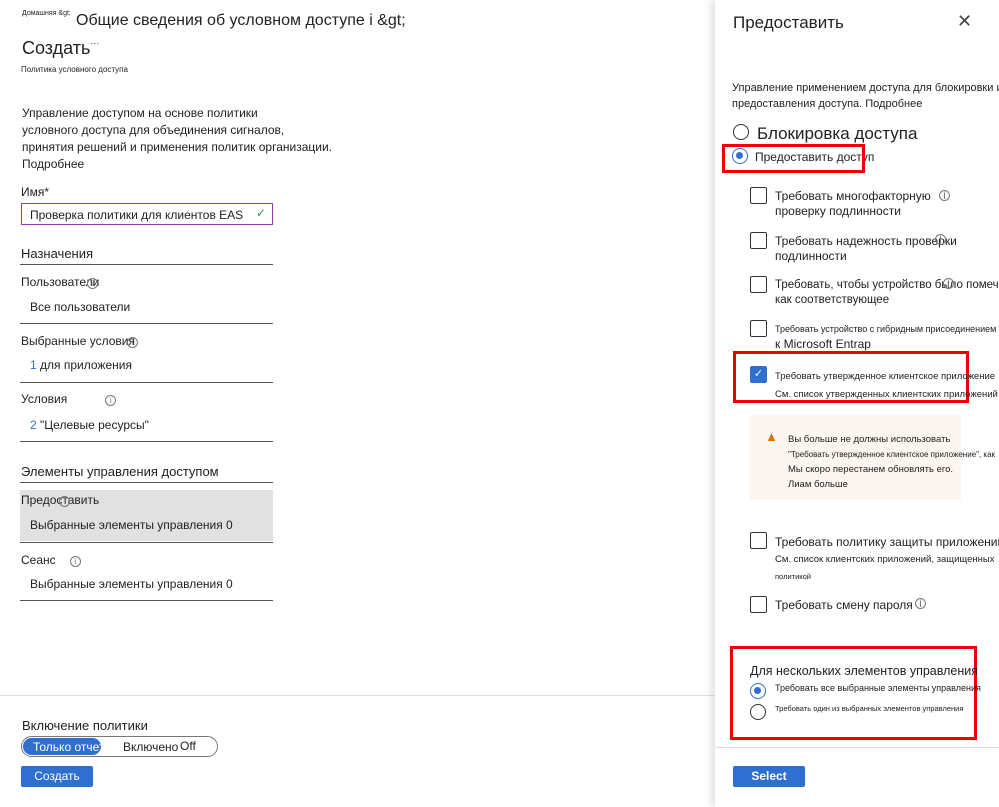 The height and width of the screenshot is (807, 999). Describe the element at coordinates (788, 22) in the screenshot. I see `panel-title: Предоставить` at that location.